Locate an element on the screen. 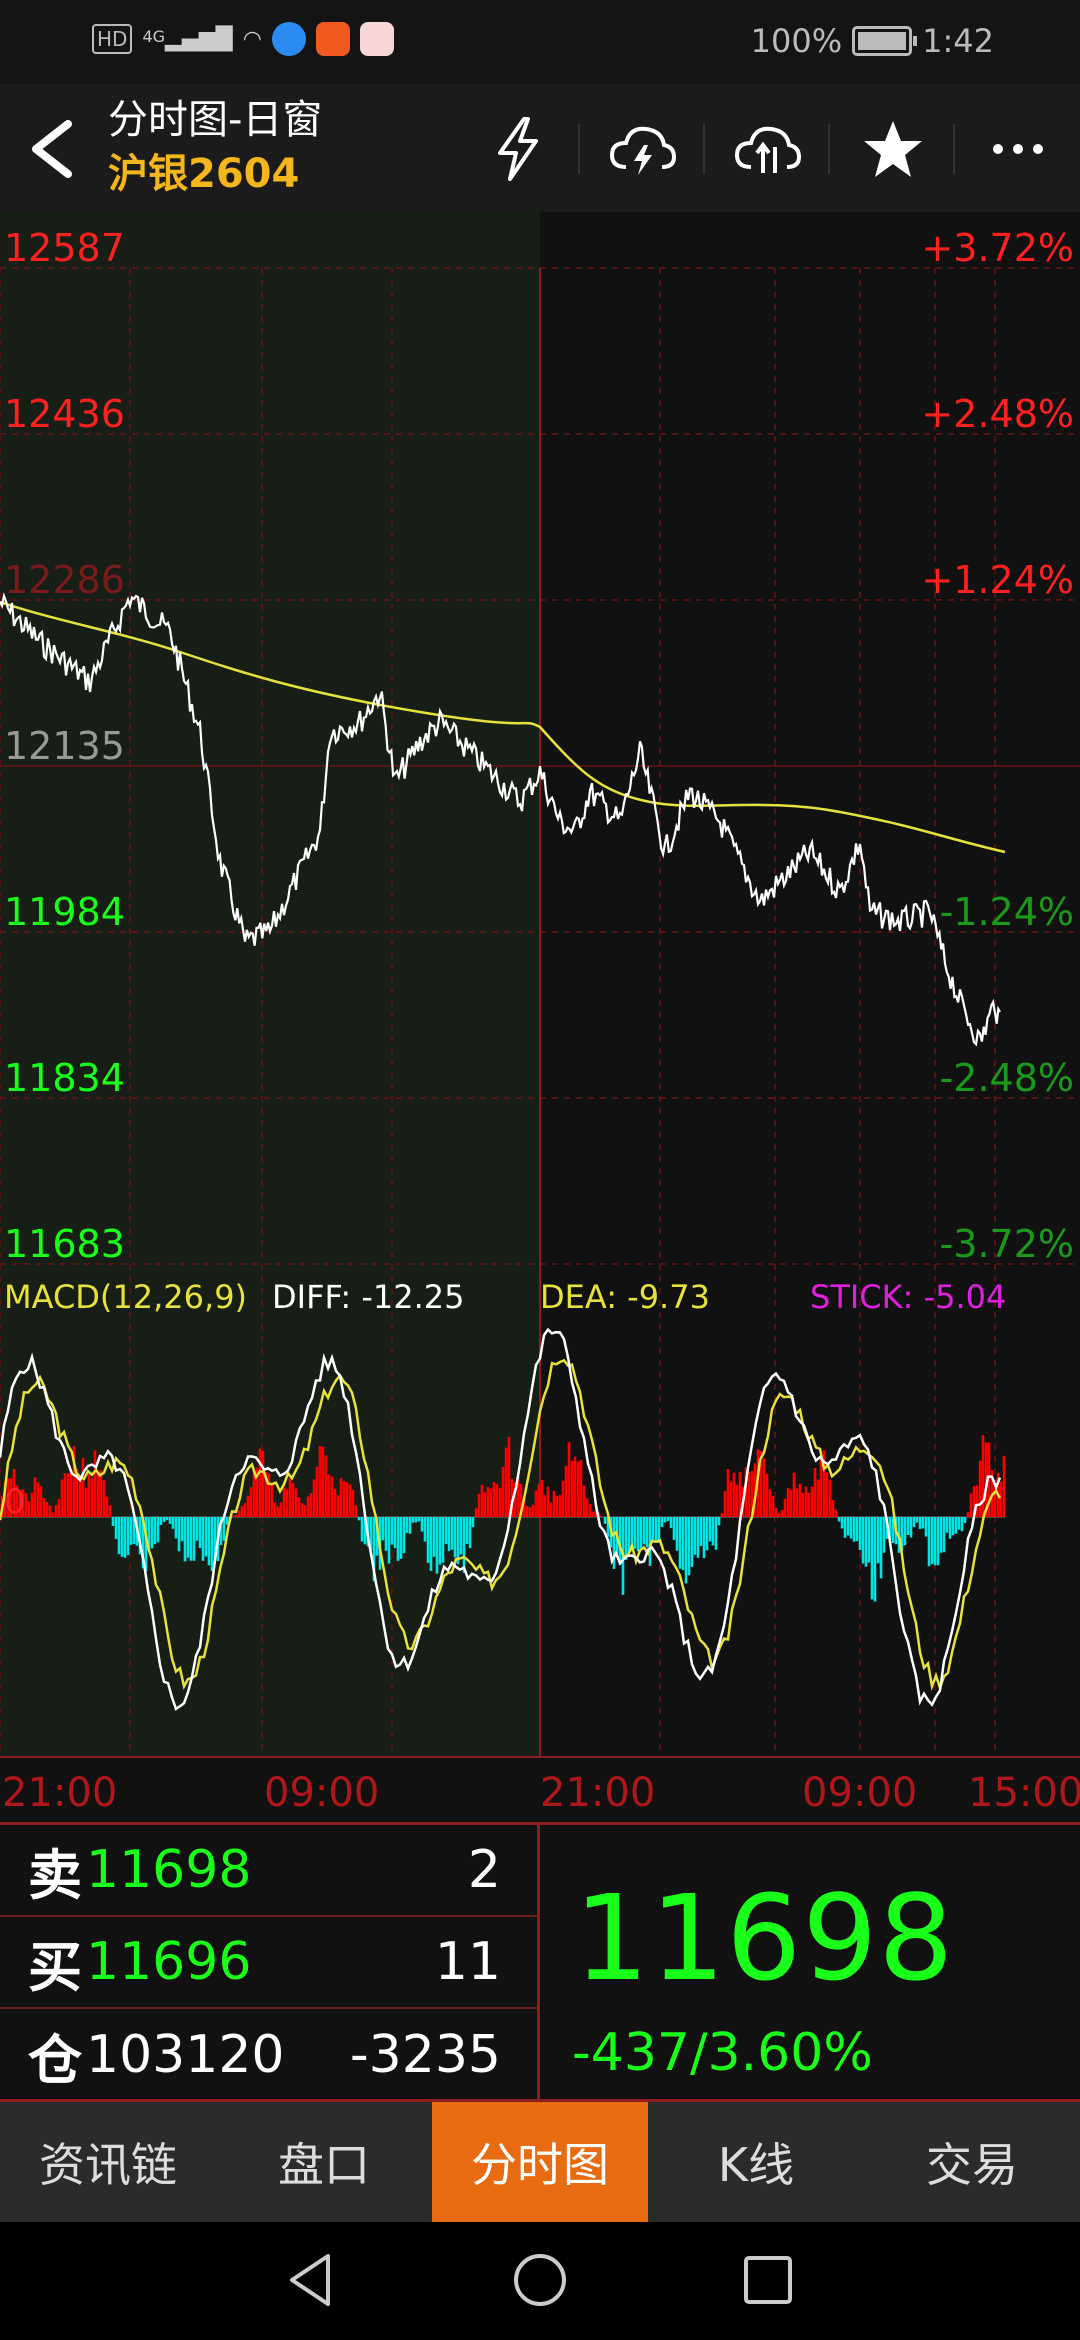  header-actions is located at coordinates (767, 149).